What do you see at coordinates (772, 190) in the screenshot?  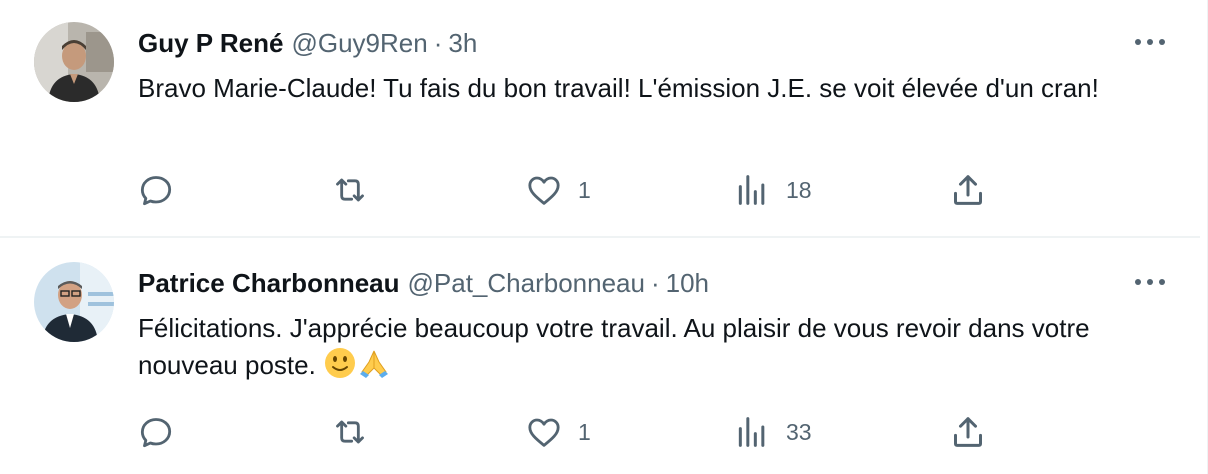 I see `views-button: 18` at bounding box center [772, 190].